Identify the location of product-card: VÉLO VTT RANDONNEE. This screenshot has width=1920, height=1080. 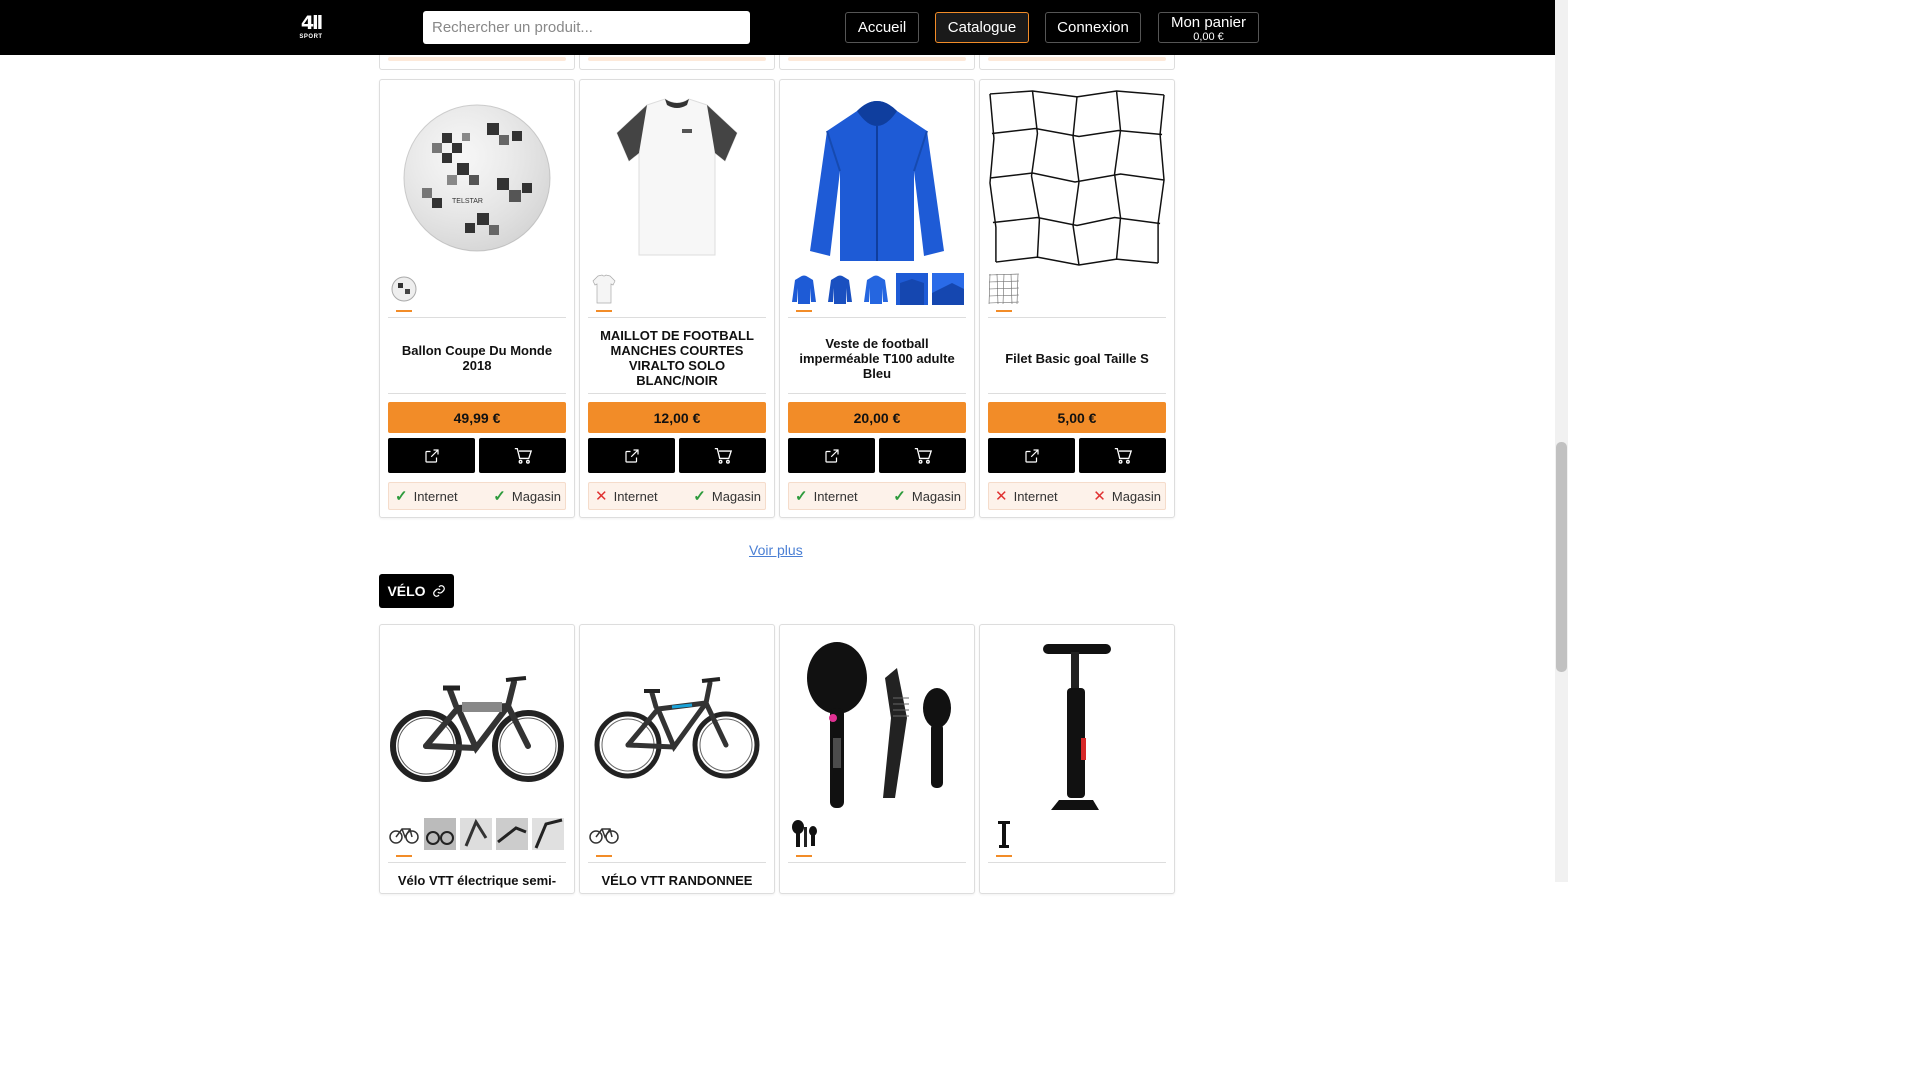
(677, 759).